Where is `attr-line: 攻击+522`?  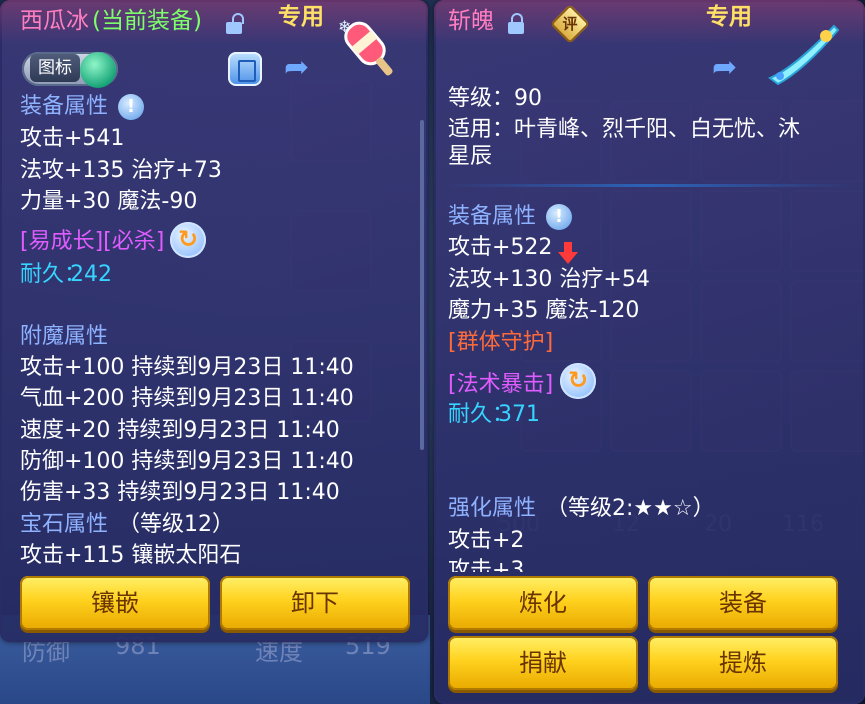 attr-line: 攻击+522 is located at coordinates (500, 247).